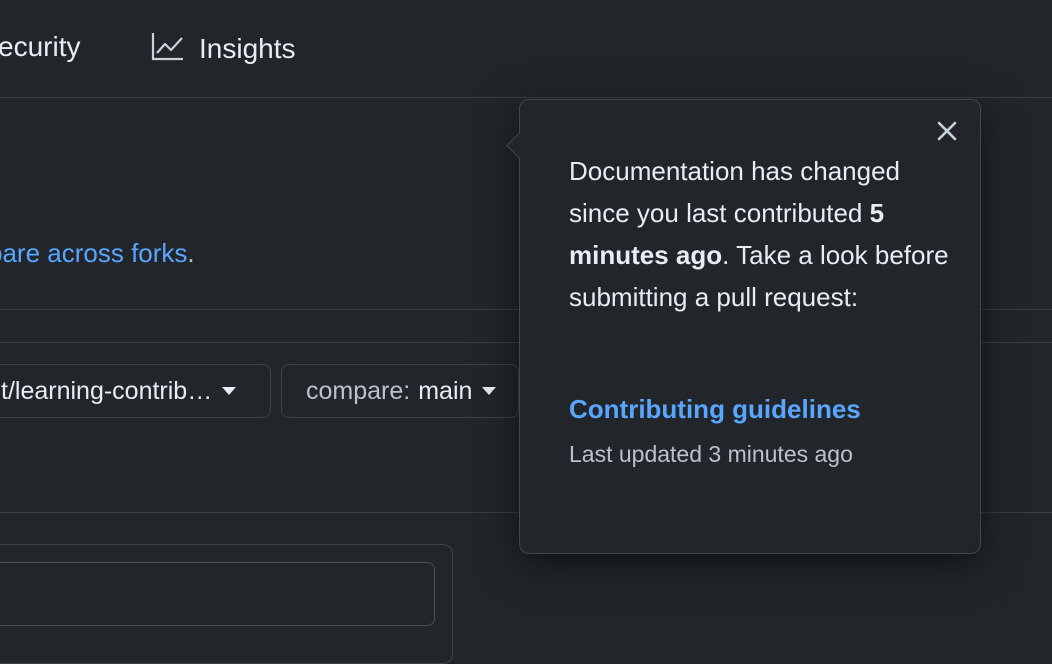 Image resolution: width=1052 pixels, height=664 pixels. What do you see at coordinates (947, 131) in the screenshot?
I see `close-button` at bounding box center [947, 131].